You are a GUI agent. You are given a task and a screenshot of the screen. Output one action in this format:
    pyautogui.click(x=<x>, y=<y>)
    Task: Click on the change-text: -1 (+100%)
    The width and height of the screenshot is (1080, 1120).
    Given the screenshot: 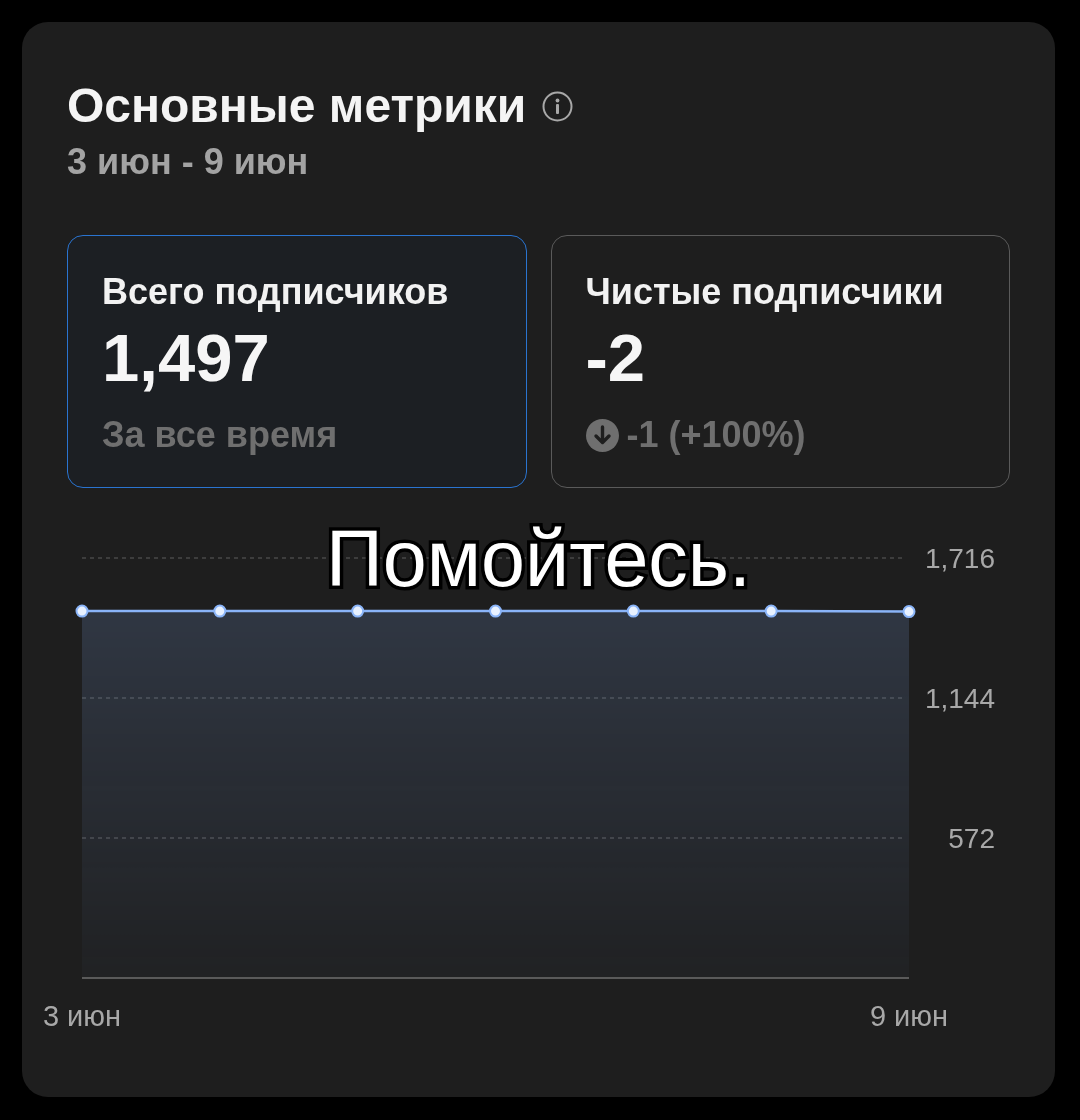 What is the action you would take?
    pyautogui.click(x=716, y=435)
    